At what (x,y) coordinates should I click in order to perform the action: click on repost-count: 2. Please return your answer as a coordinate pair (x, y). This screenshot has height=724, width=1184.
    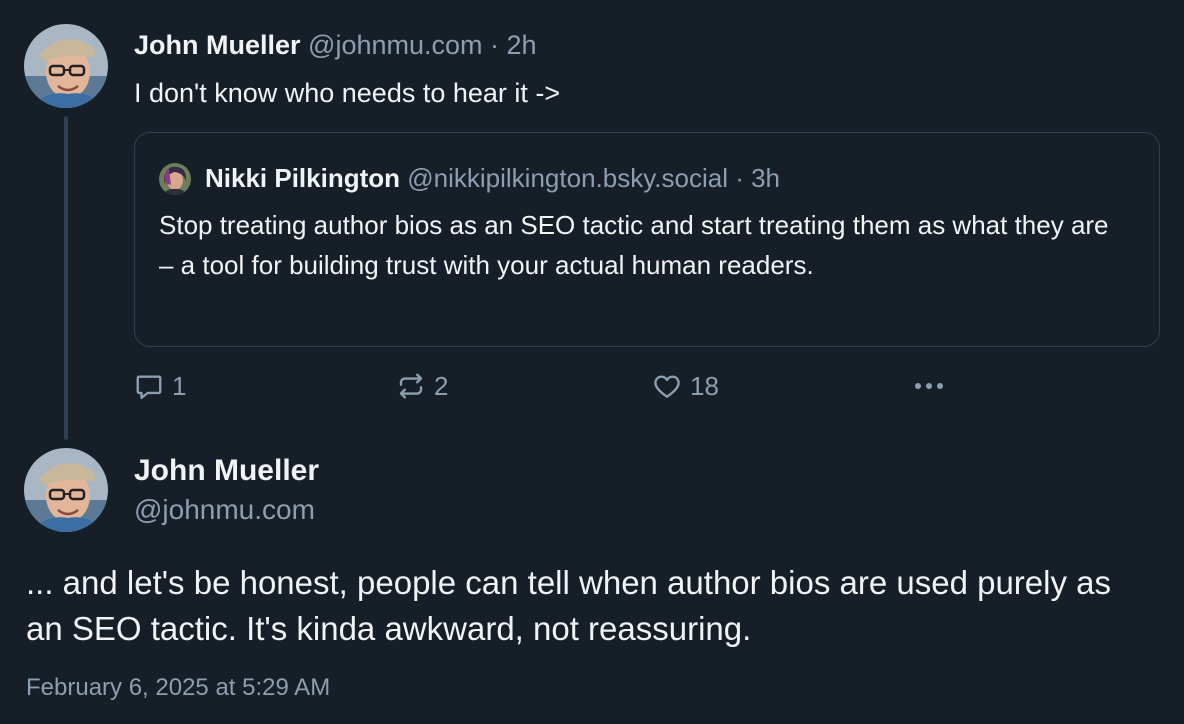
    Looking at the image, I should click on (441, 385).